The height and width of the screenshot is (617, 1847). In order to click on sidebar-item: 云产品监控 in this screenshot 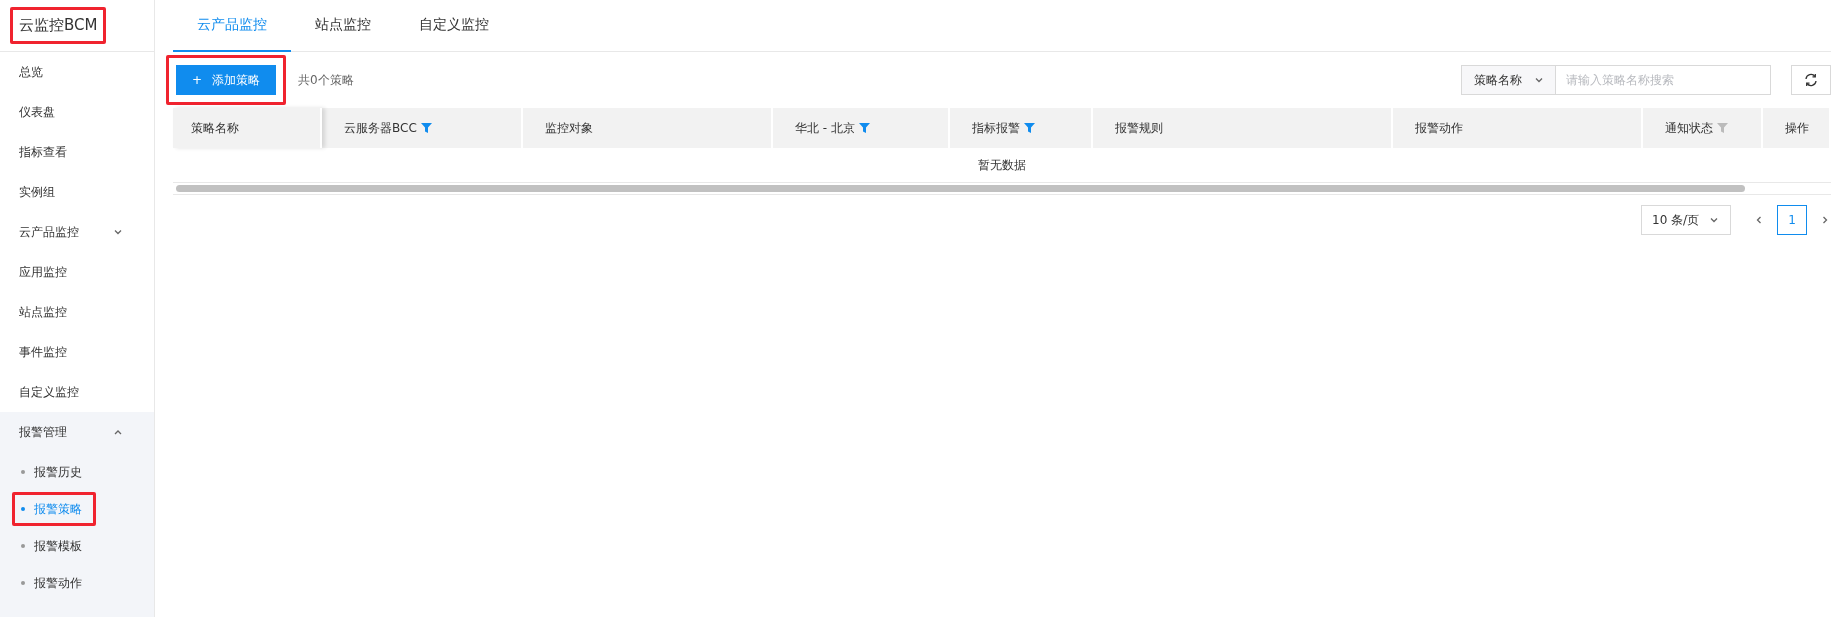, I will do `click(77, 232)`.